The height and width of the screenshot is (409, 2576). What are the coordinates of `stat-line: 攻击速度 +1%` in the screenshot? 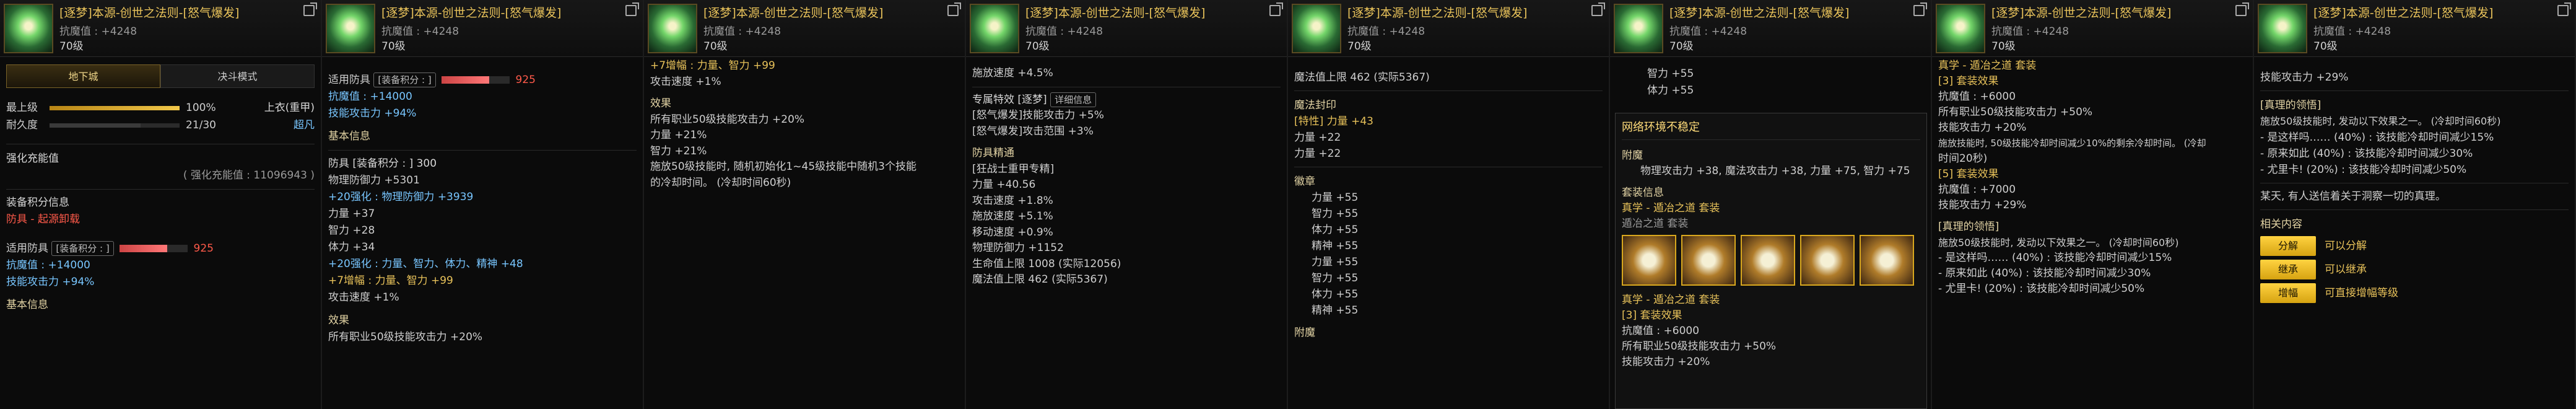 It's located at (363, 298).